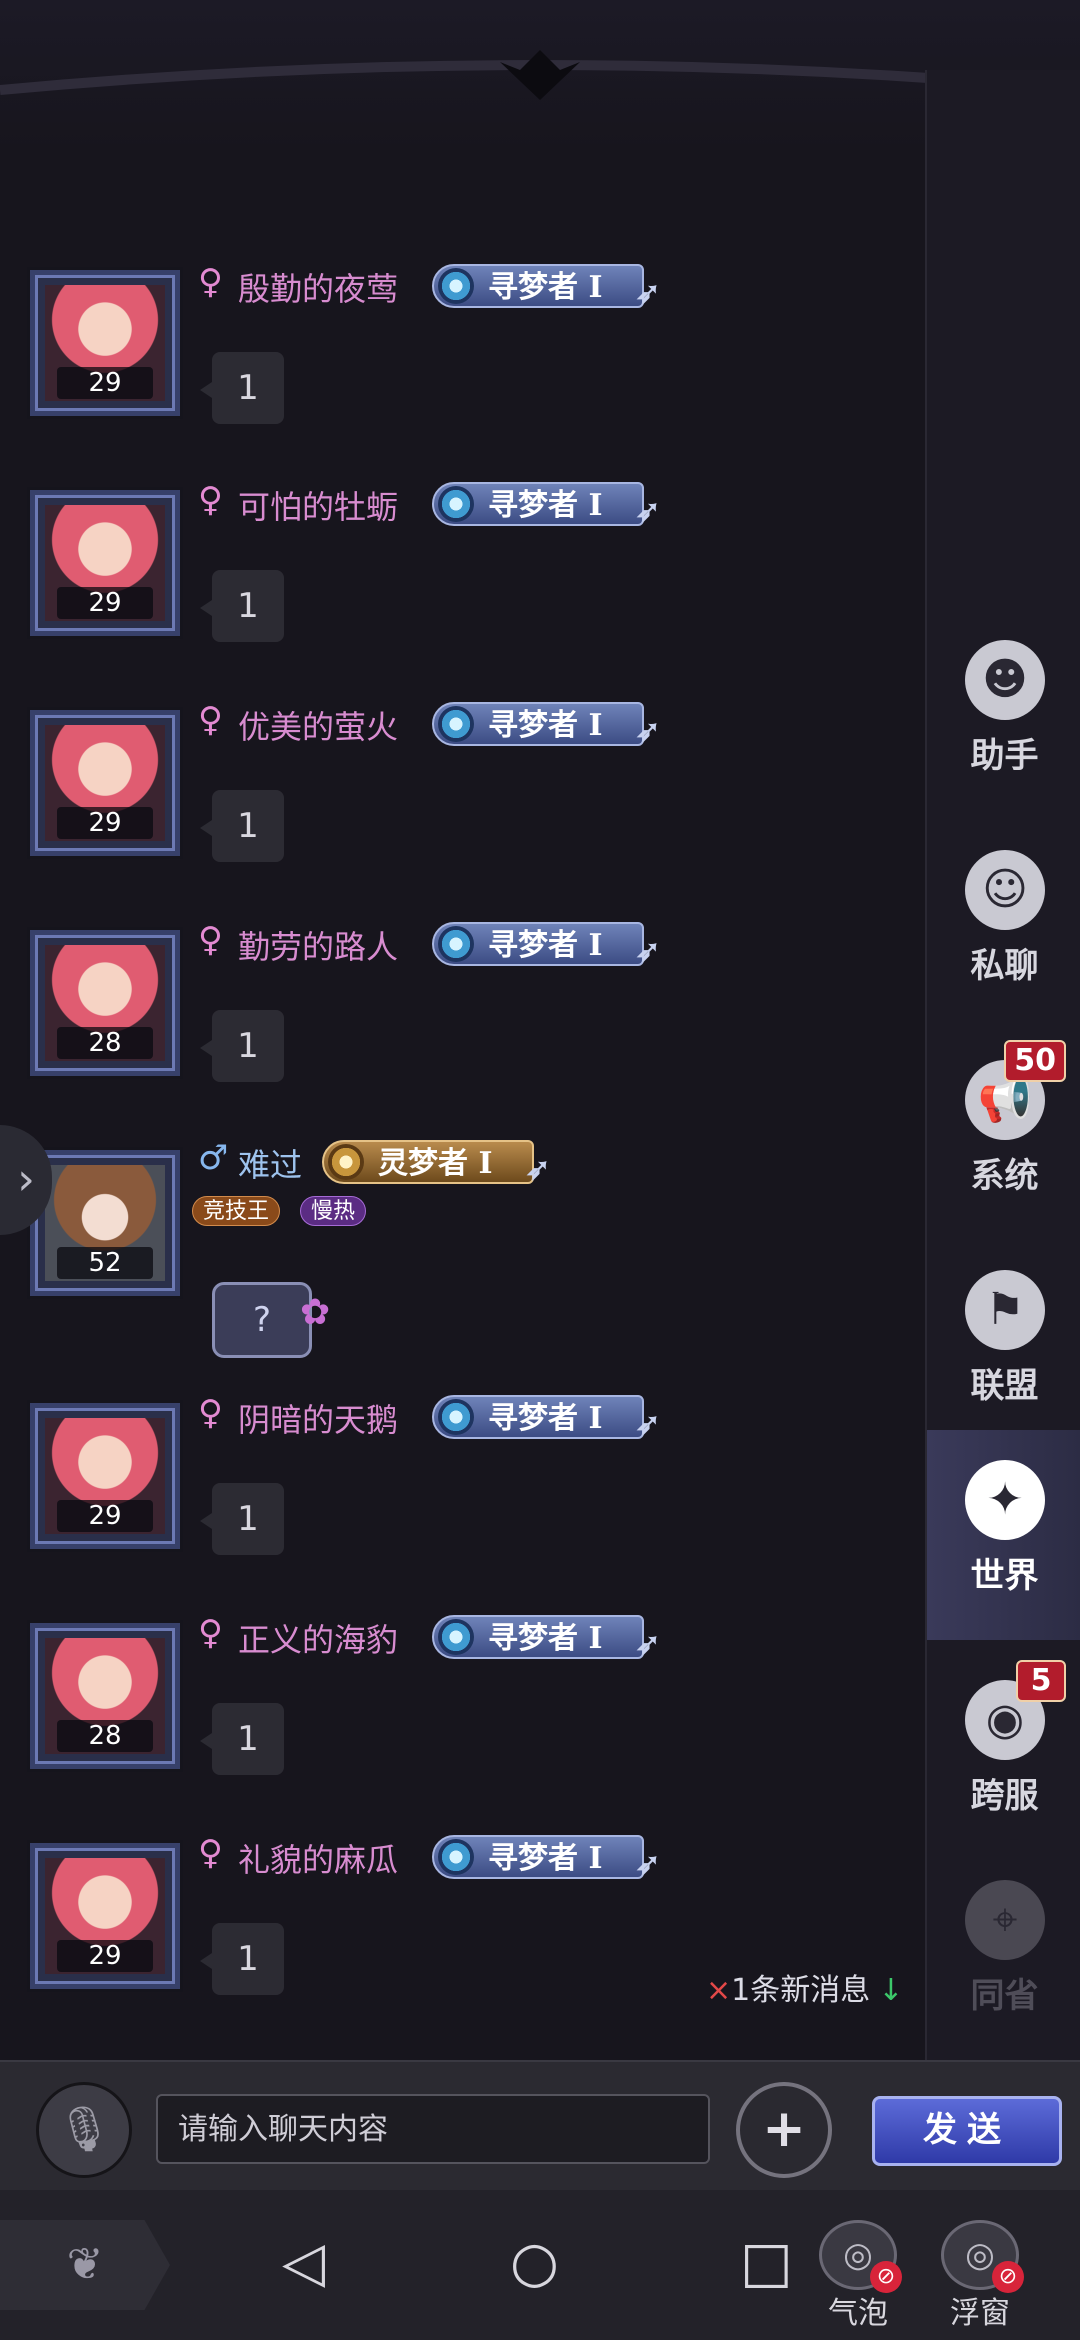 This screenshot has height=2340, width=1080. Describe the element at coordinates (1035, 1061) in the screenshot. I see `unread-badge: 50` at that location.